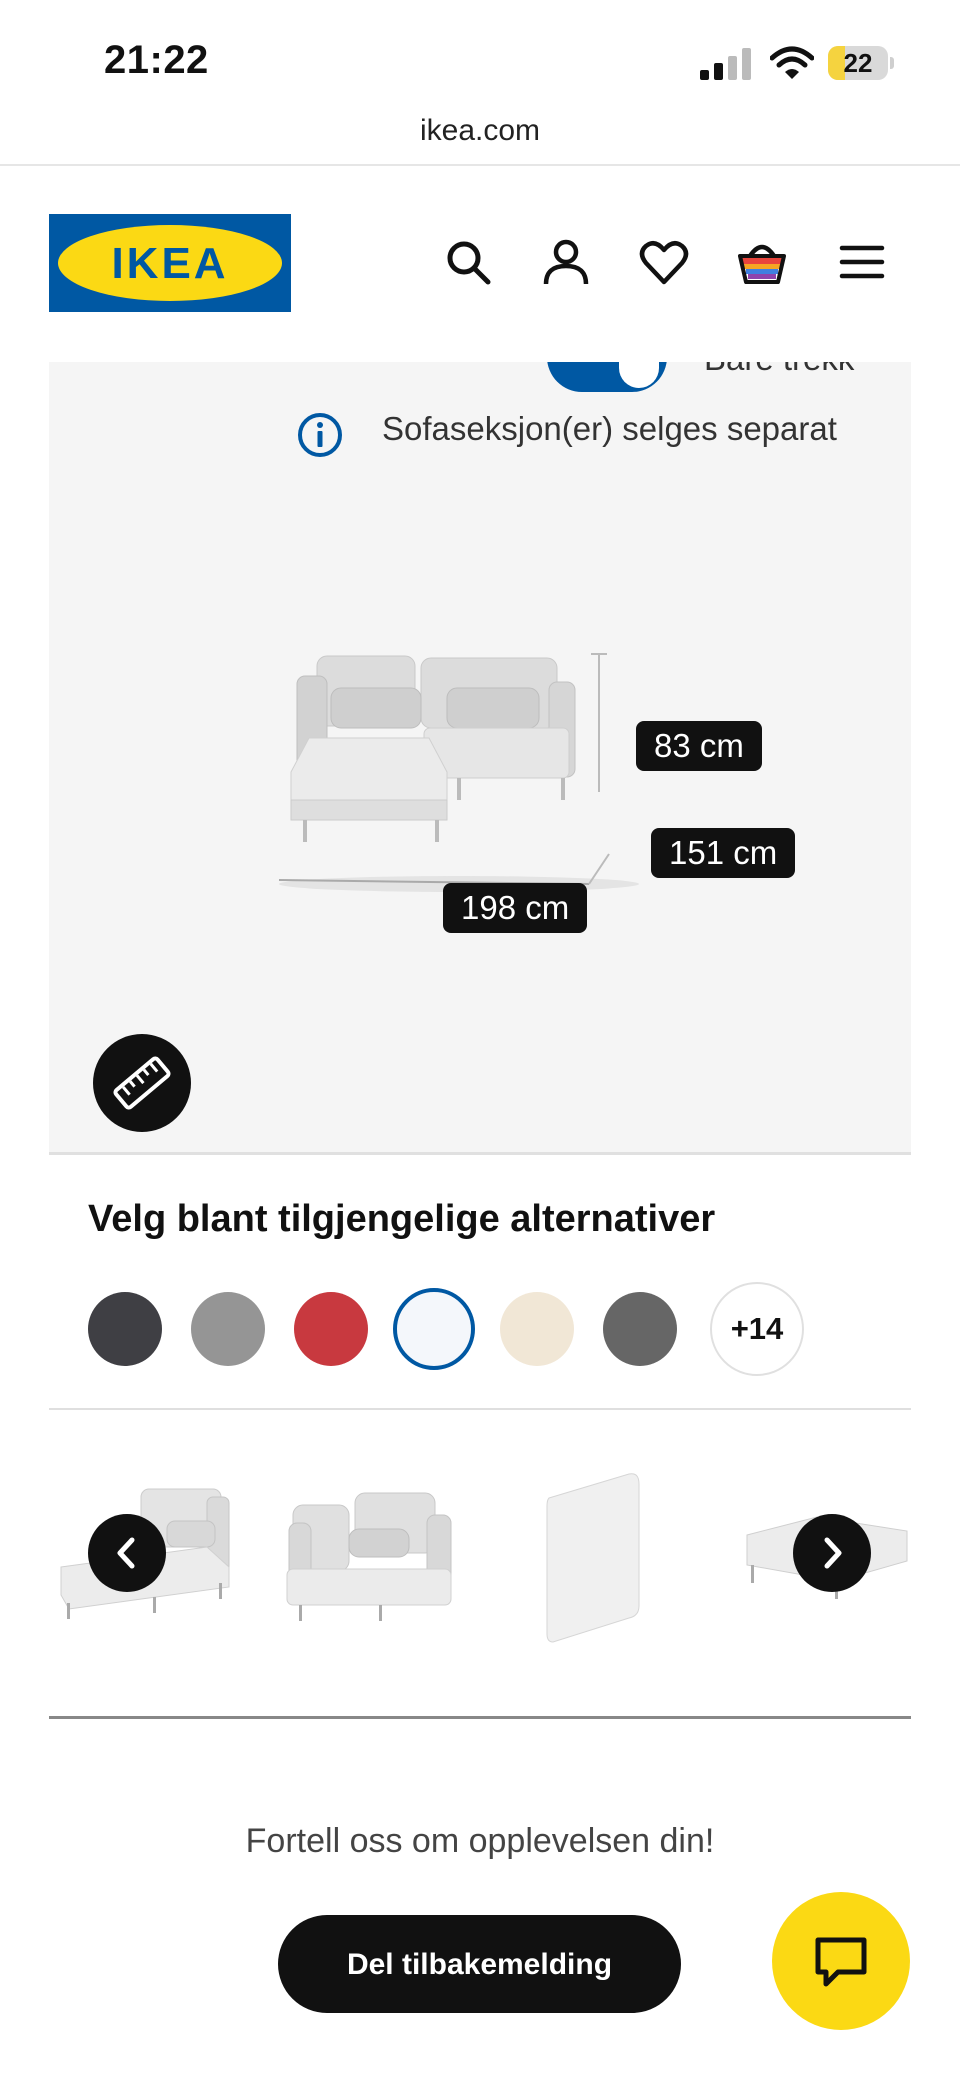  I want to click on svg-text: IKEA, so click(169, 263).